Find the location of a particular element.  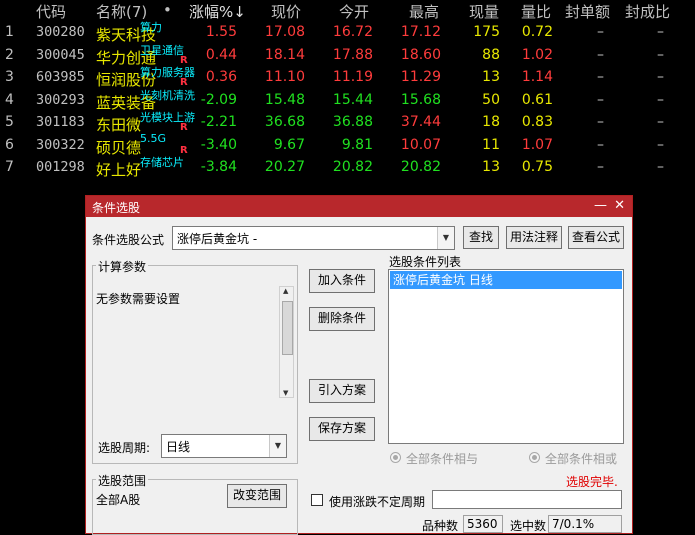

cell-price: 36.68 is located at coordinates (284, 122).